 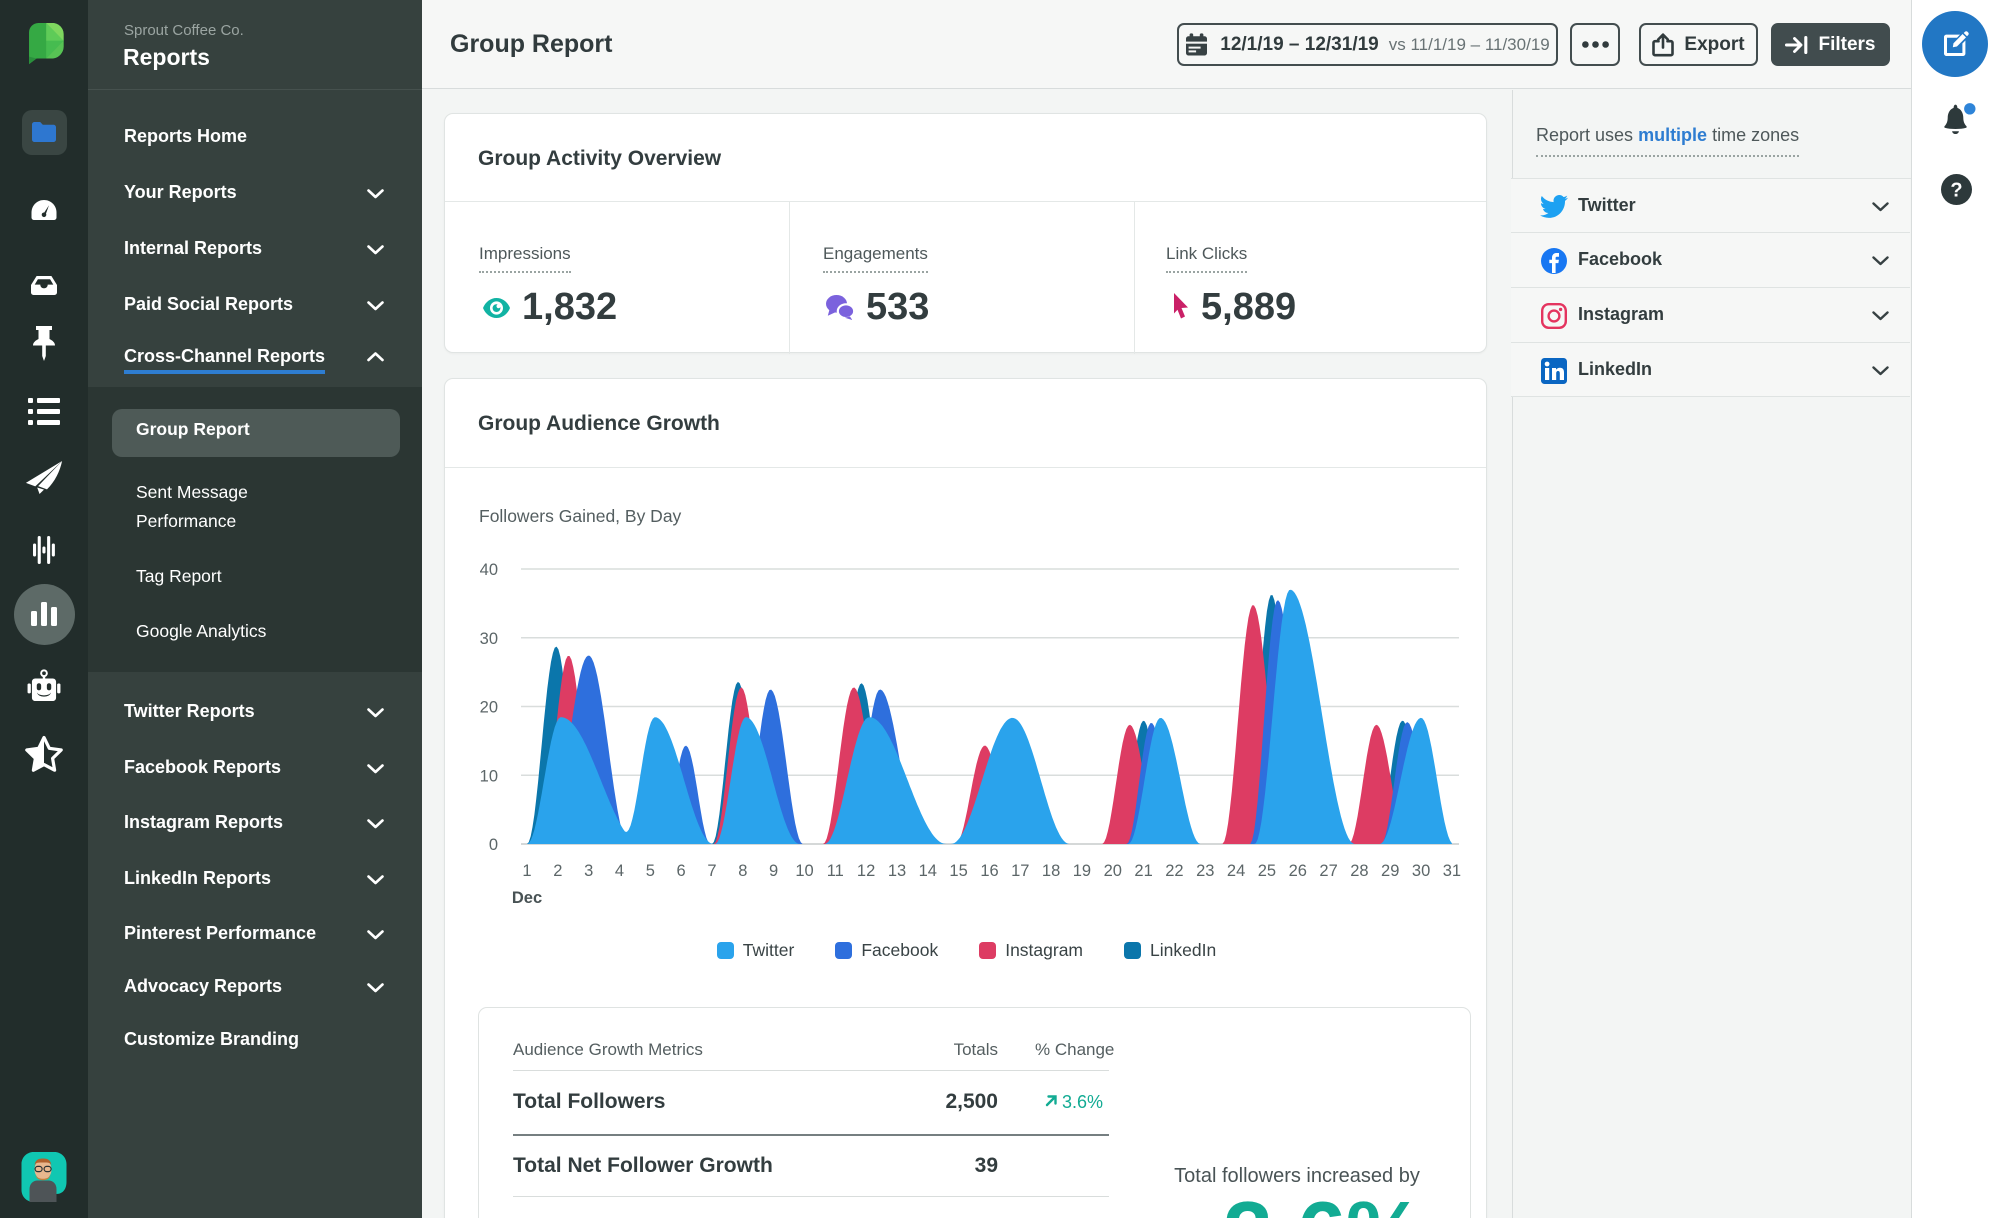 I want to click on svg-text: Dec, so click(x=527, y=898).